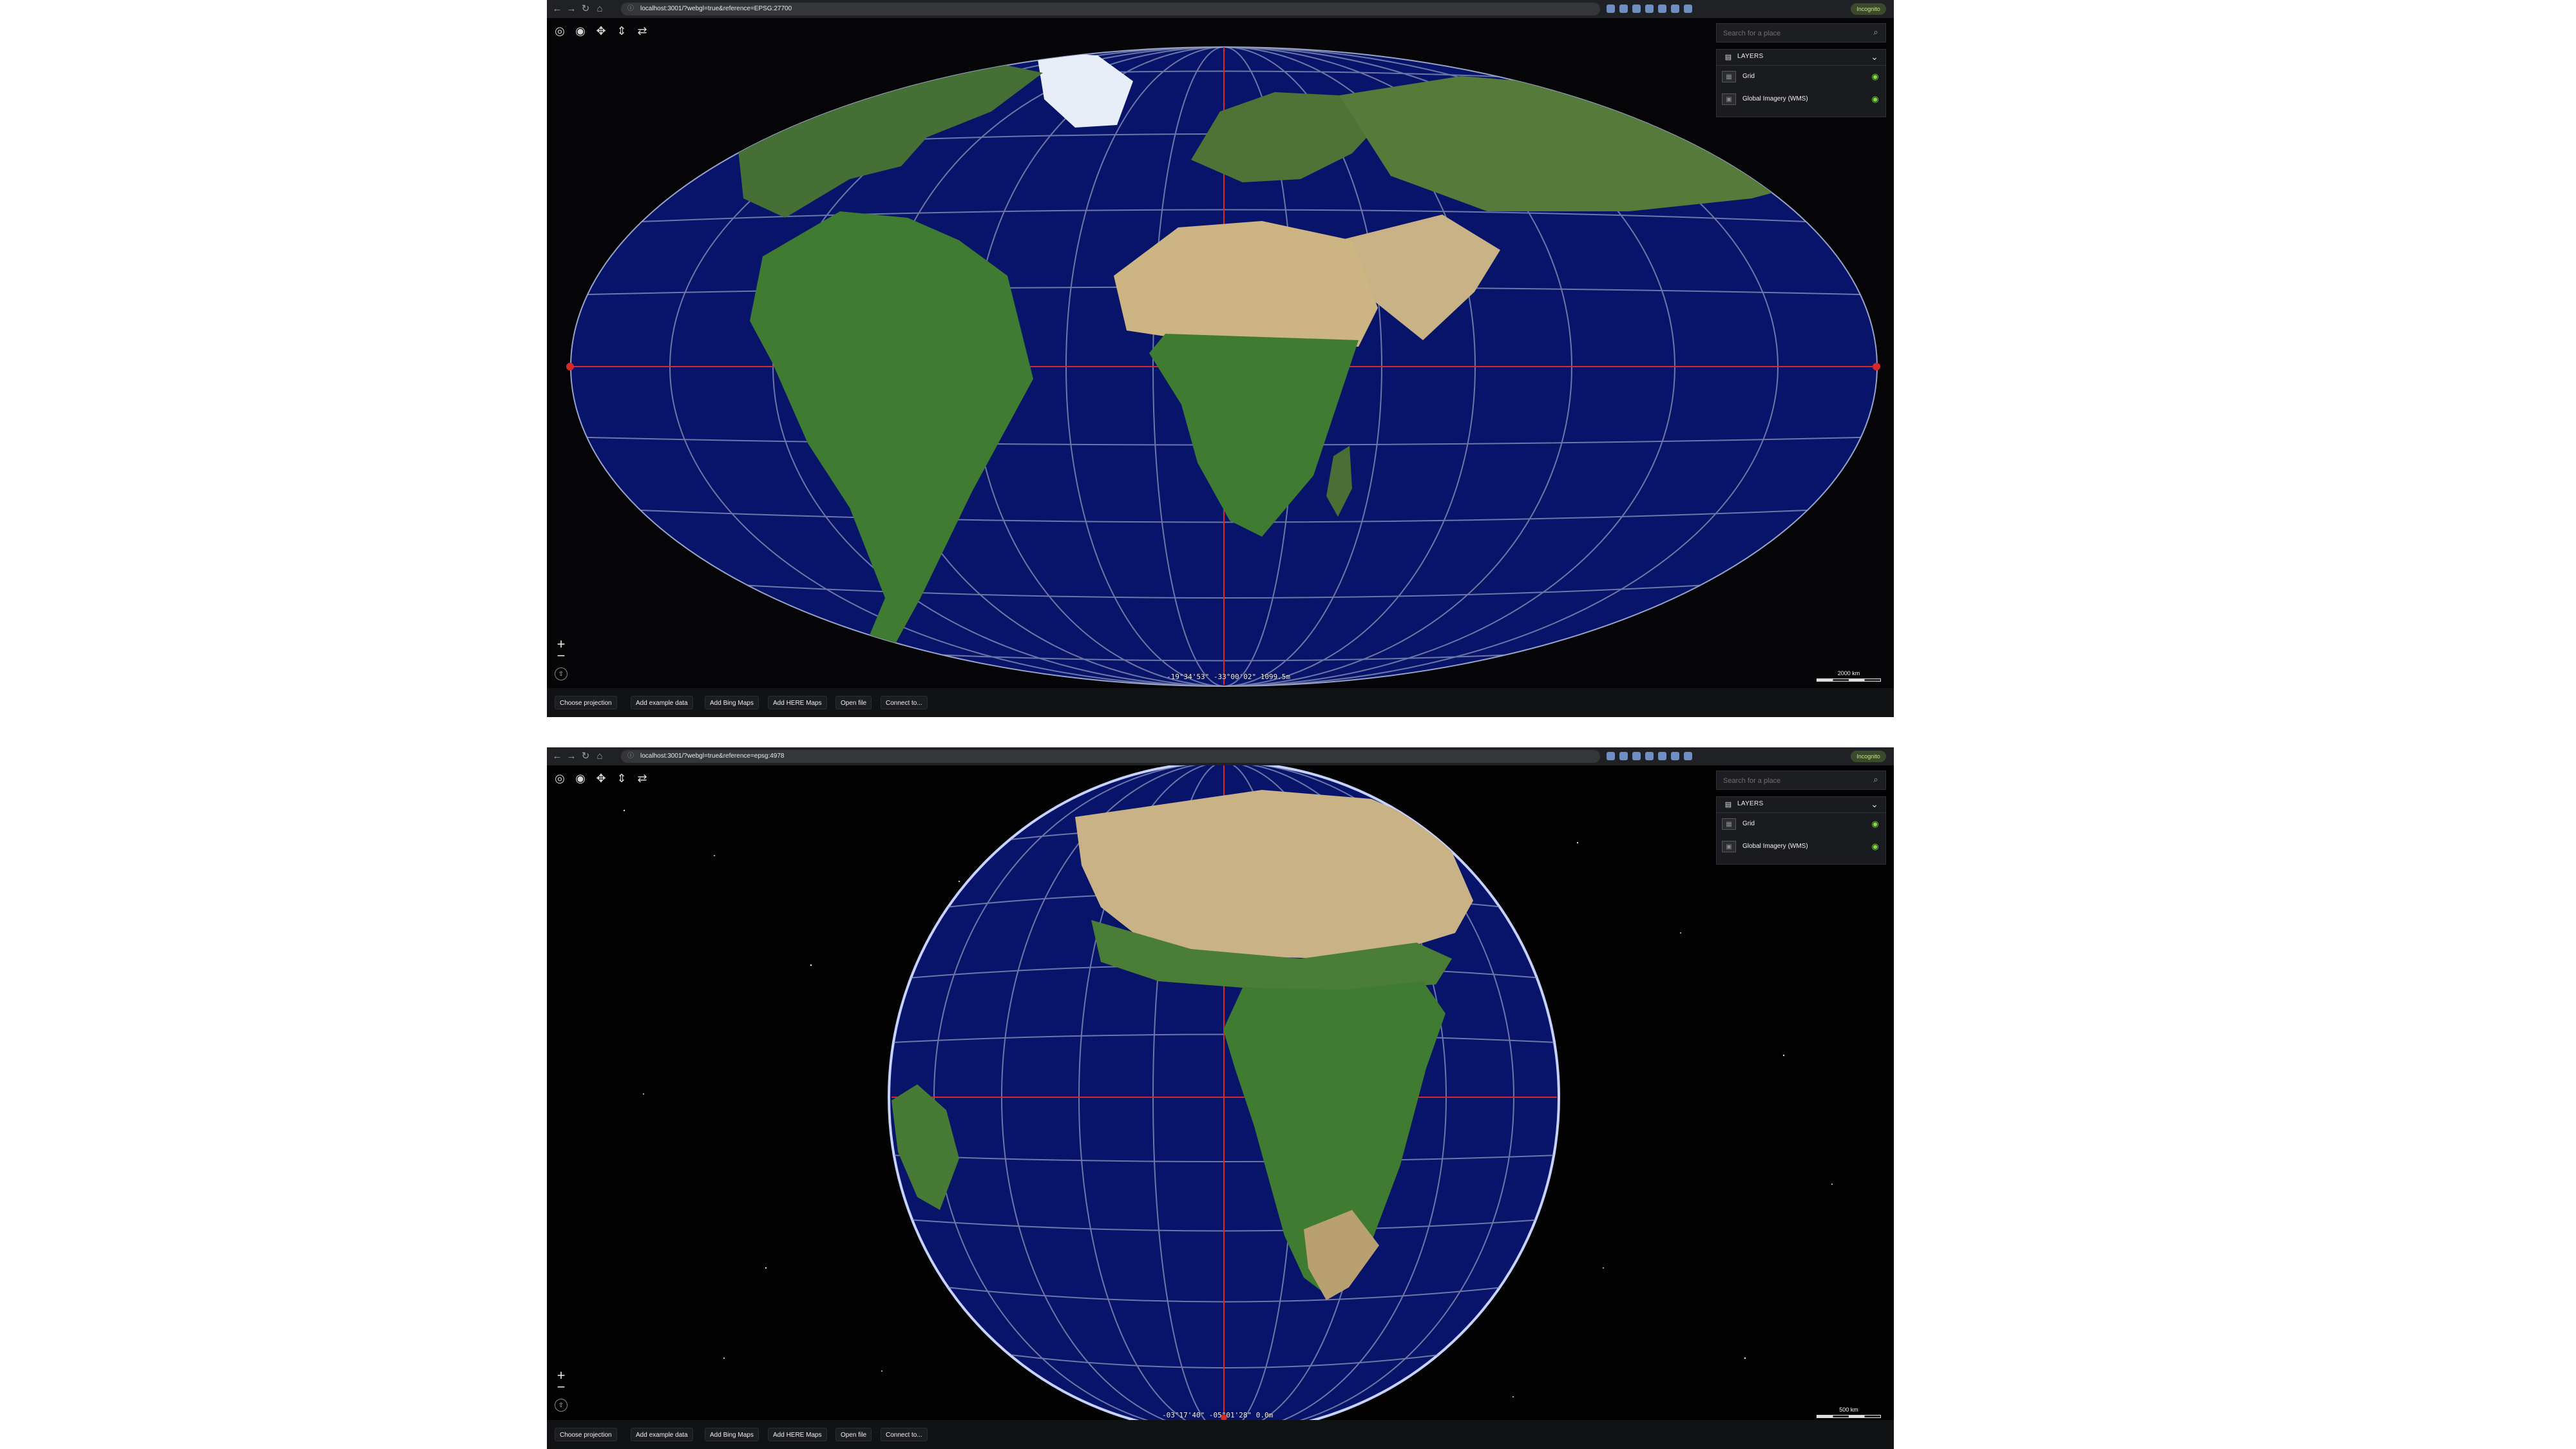 This screenshot has height=1449, width=2576. Describe the element at coordinates (1218, 1415) in the screenshot. I see `coordinates-readout: -03°17'40" -05°01'28" 0.0m` at that location.